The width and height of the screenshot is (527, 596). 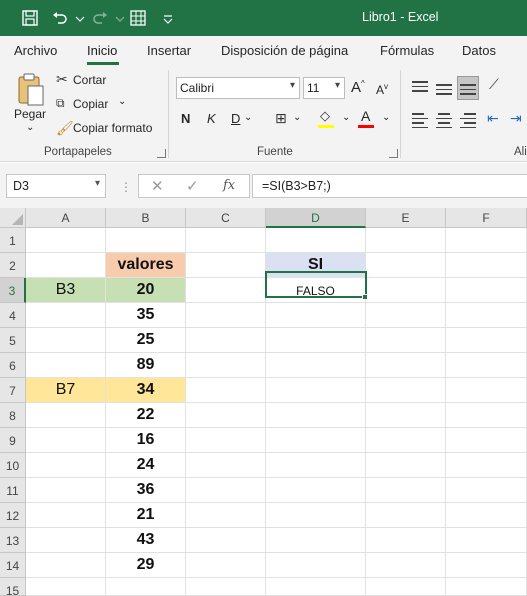 I want to click on cell-c6, so click(x=226, y=365).